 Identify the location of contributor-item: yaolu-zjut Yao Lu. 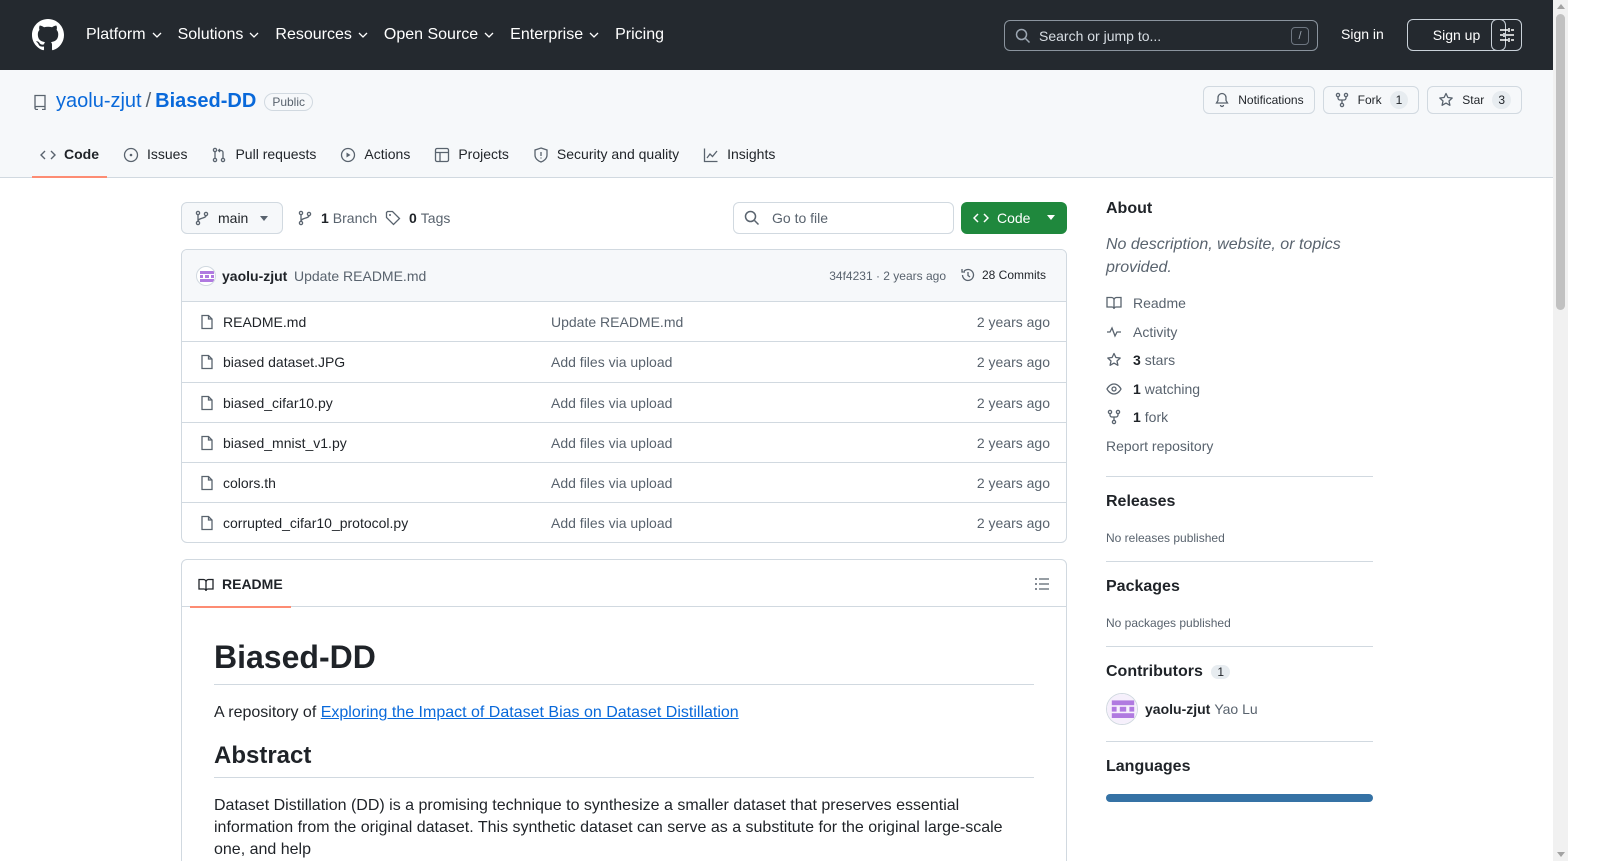
(1239, 709).